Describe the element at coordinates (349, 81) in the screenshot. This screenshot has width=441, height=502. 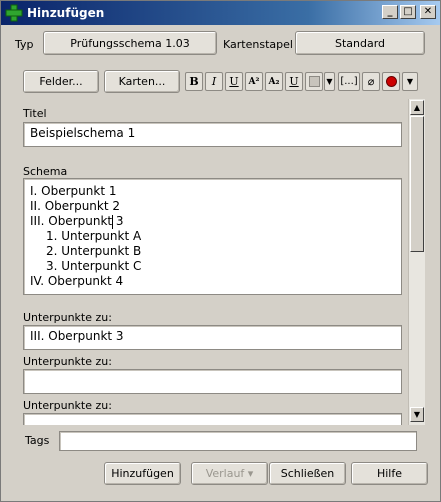
I see `cloze-button: [...]` at that location.